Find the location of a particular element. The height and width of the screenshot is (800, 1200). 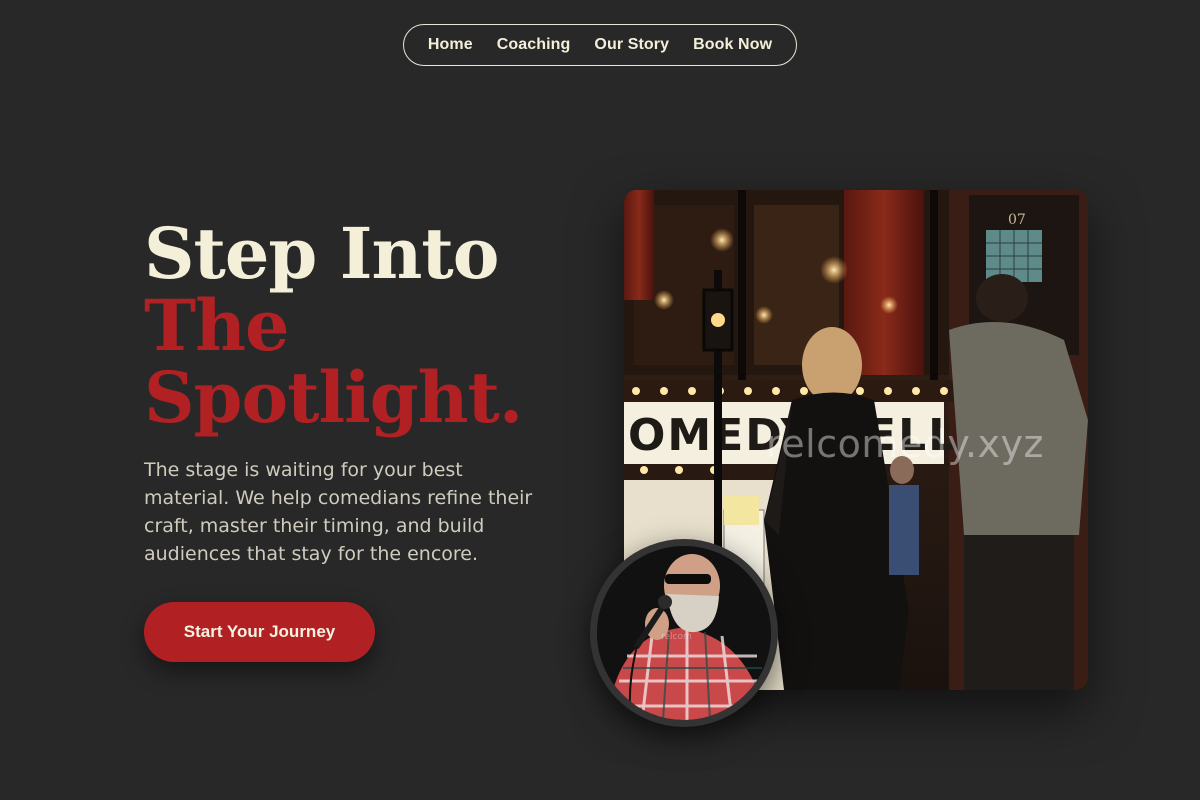

door-number: 07 is located at coordinates (1017, 220).